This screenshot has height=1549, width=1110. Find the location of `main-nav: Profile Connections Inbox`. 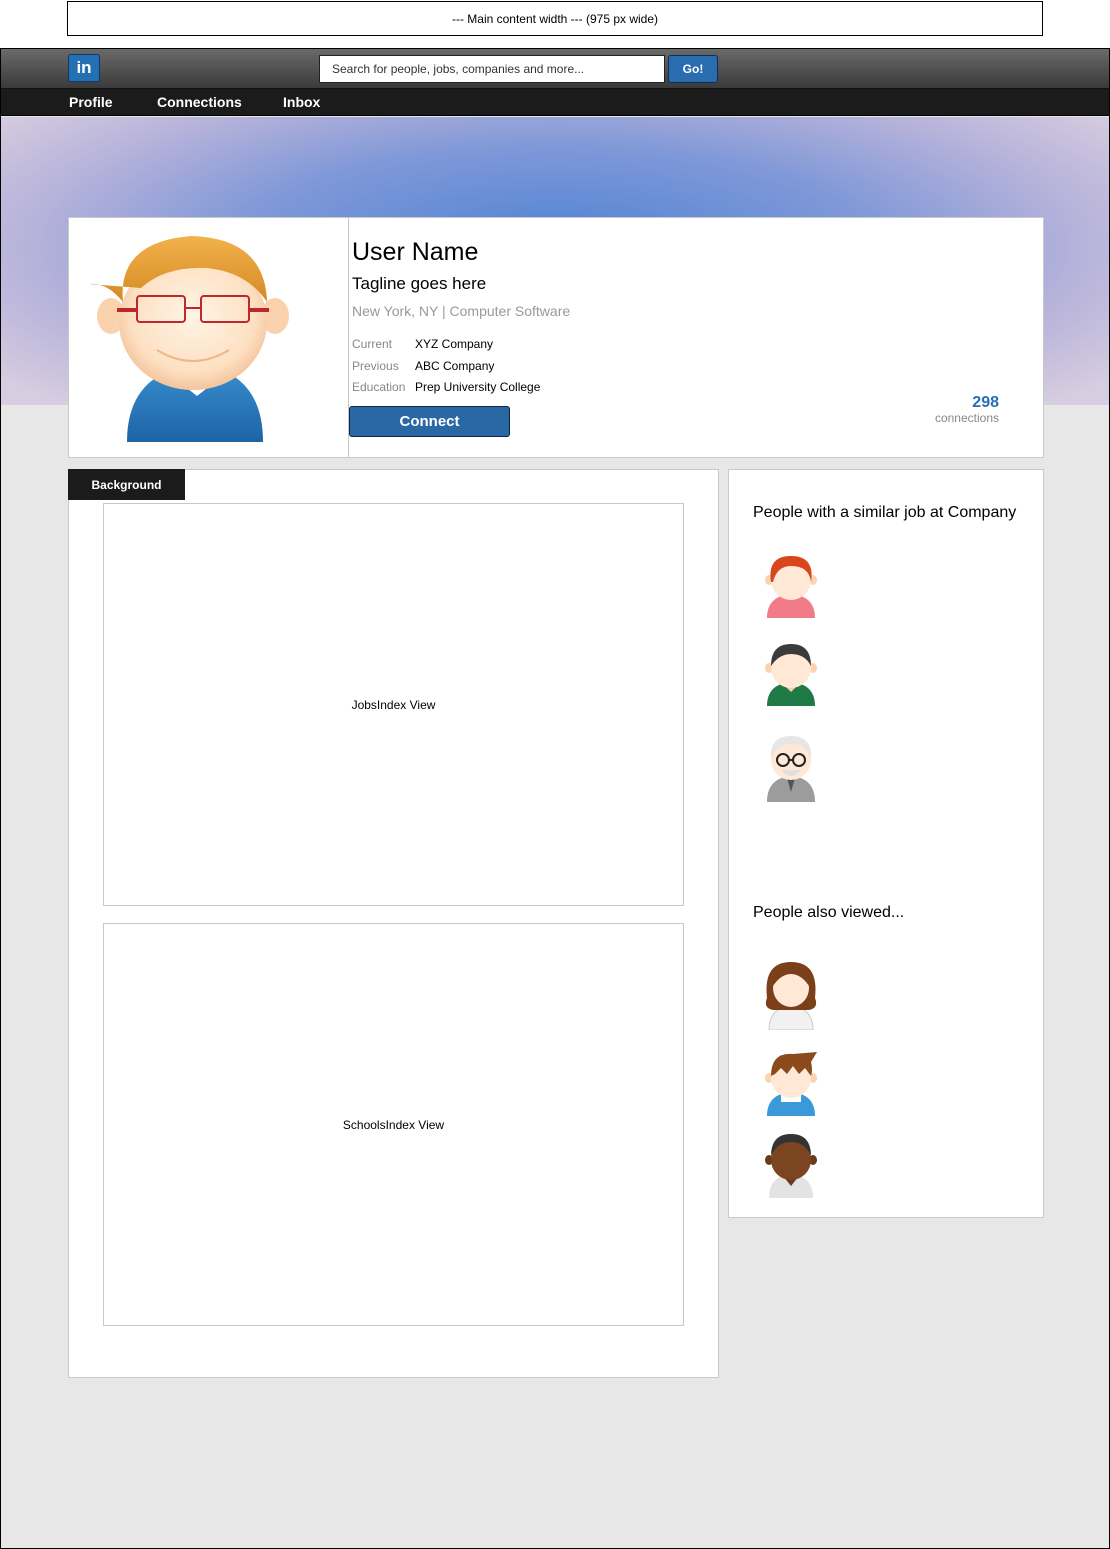

main-nav: Profile Connections Inbox is located at coordinates (555, 102).